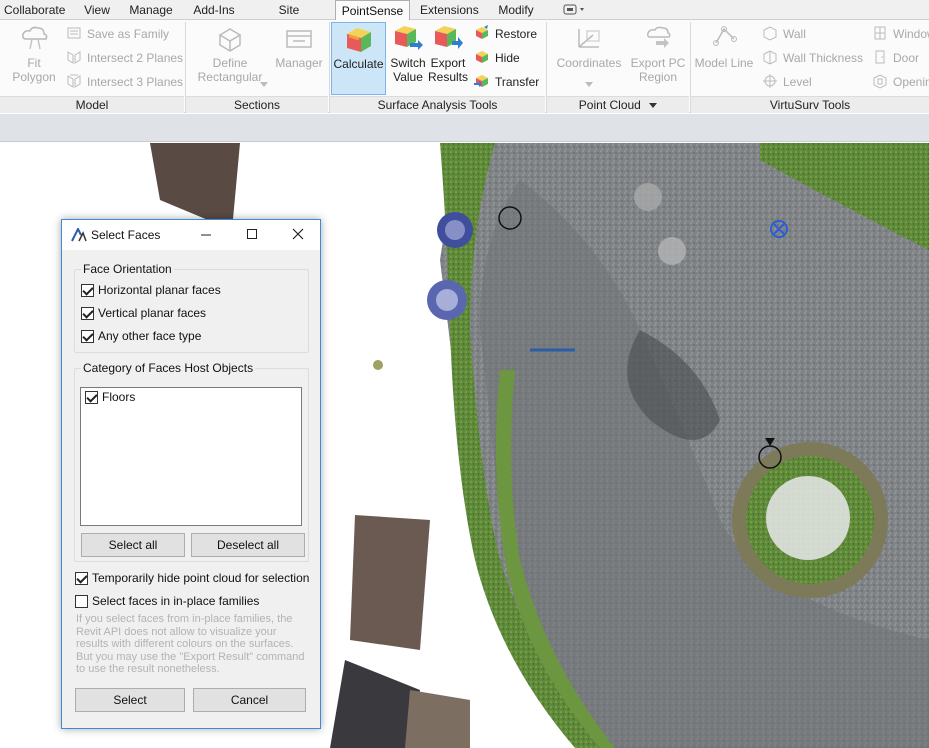 Image resolution: width=929 pixels, height=748 pixels. I want to click on maximize-button, so click(252, 235).